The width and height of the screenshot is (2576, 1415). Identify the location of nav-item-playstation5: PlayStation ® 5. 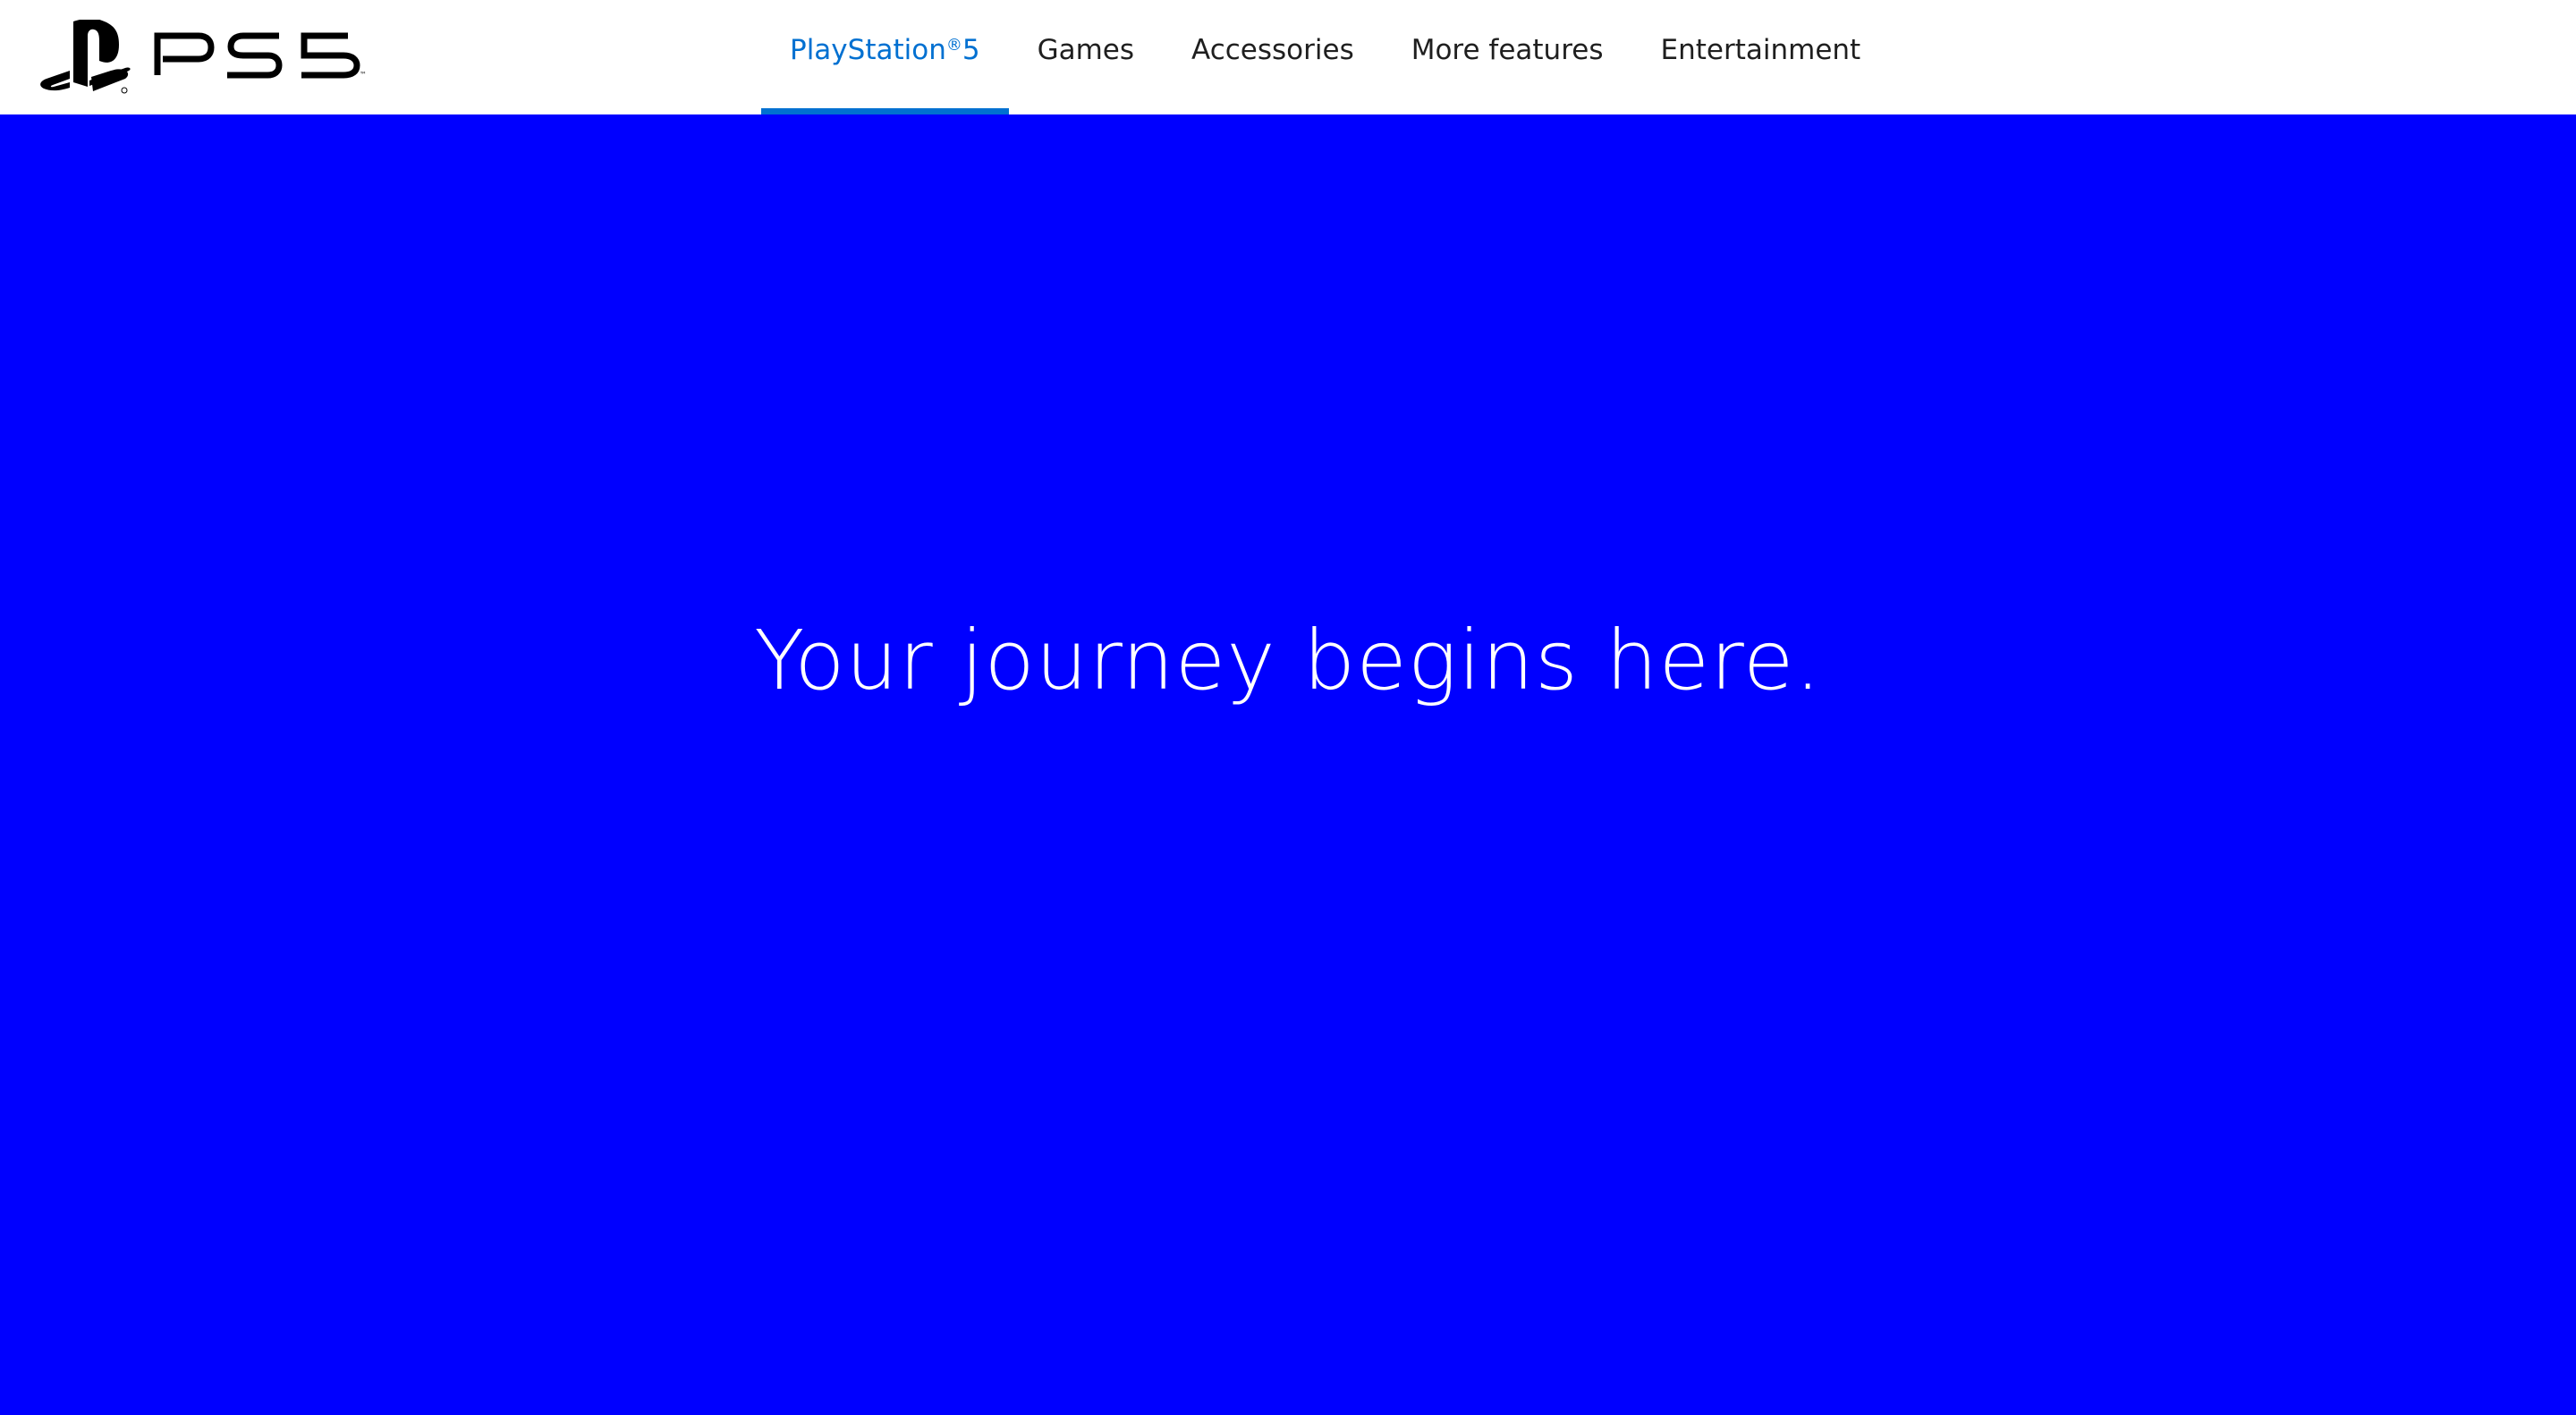
(885, 57).